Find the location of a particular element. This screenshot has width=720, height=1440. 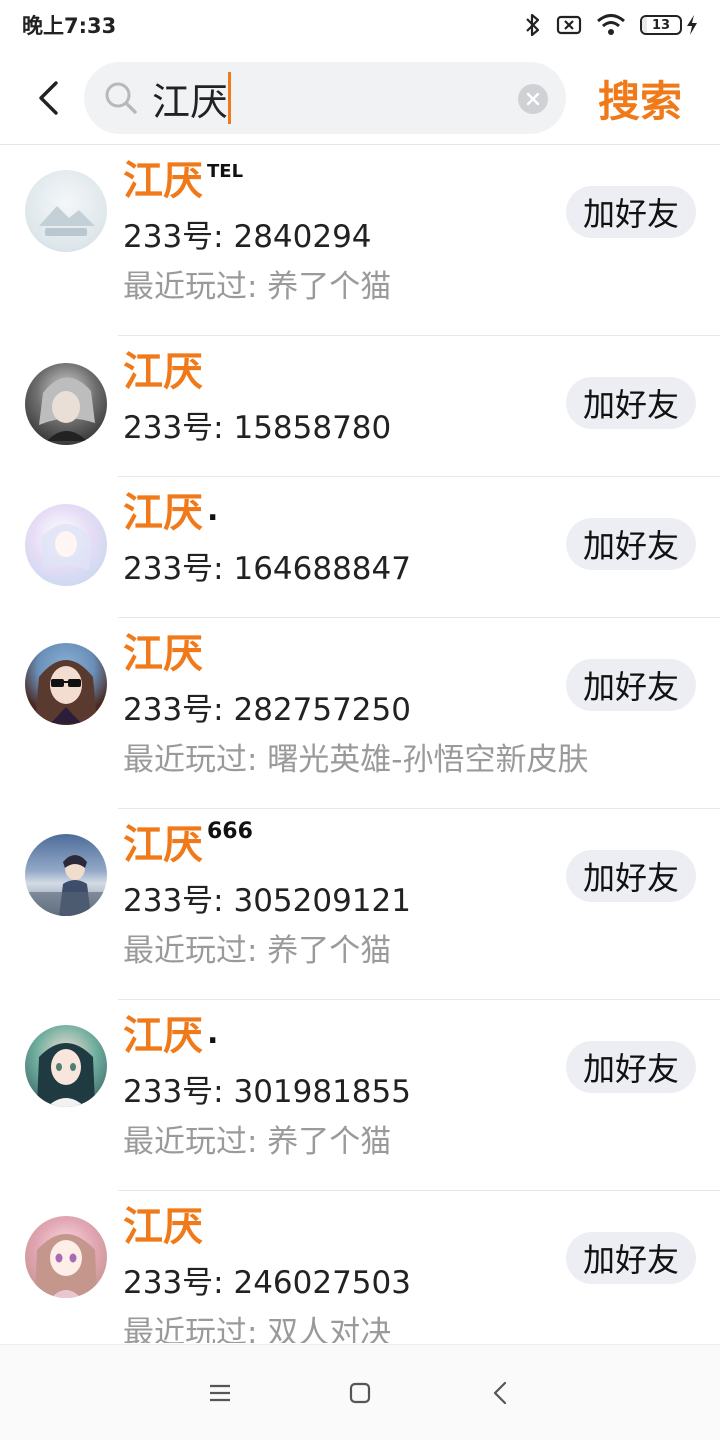

system-nav-bar is located at coordinates (360, 1392).